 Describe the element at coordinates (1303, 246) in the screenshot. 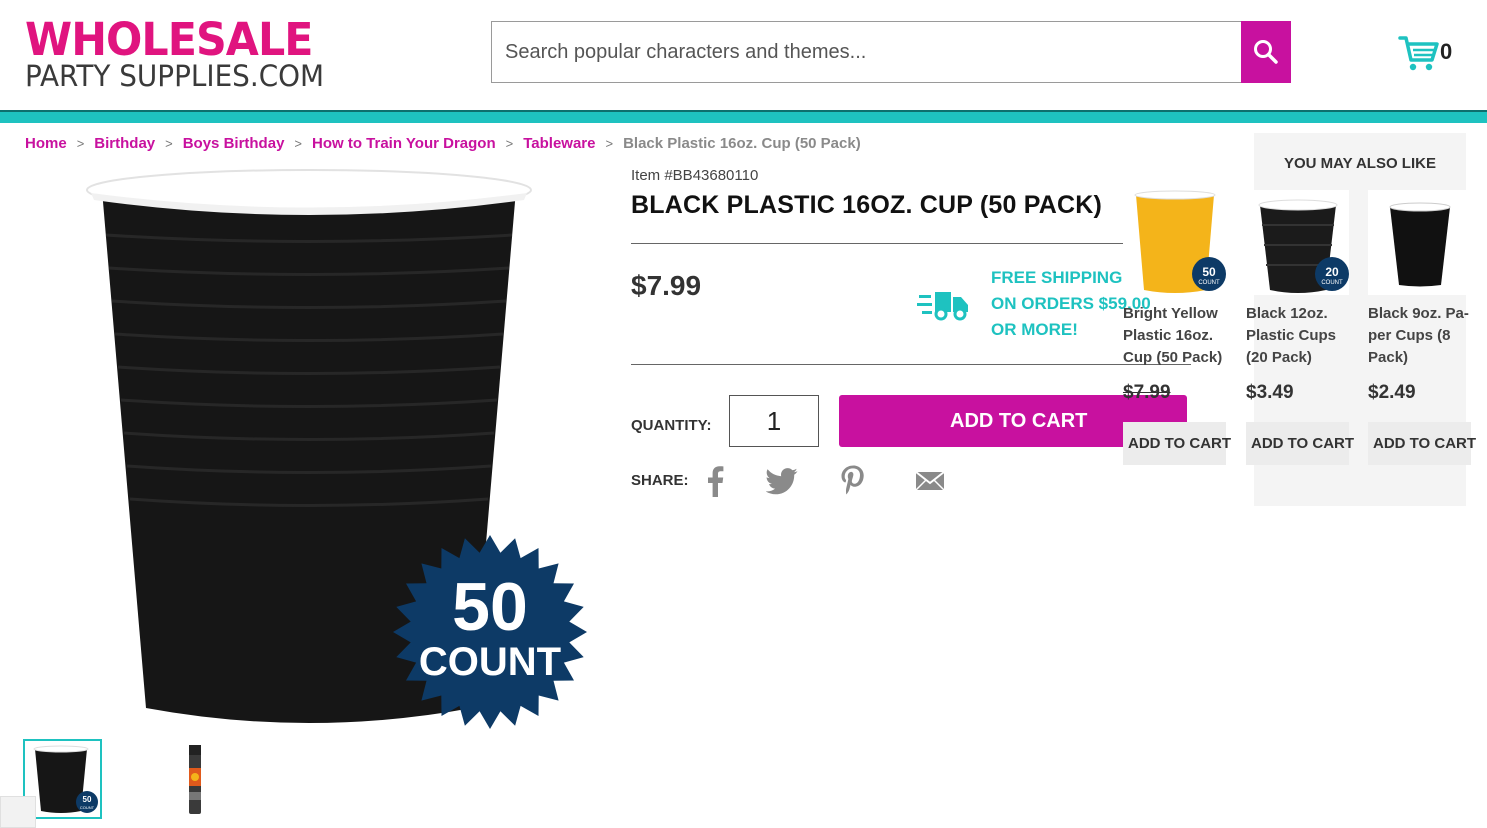

I see `black-cup-12oz-image: 20 COUNT` at that location.